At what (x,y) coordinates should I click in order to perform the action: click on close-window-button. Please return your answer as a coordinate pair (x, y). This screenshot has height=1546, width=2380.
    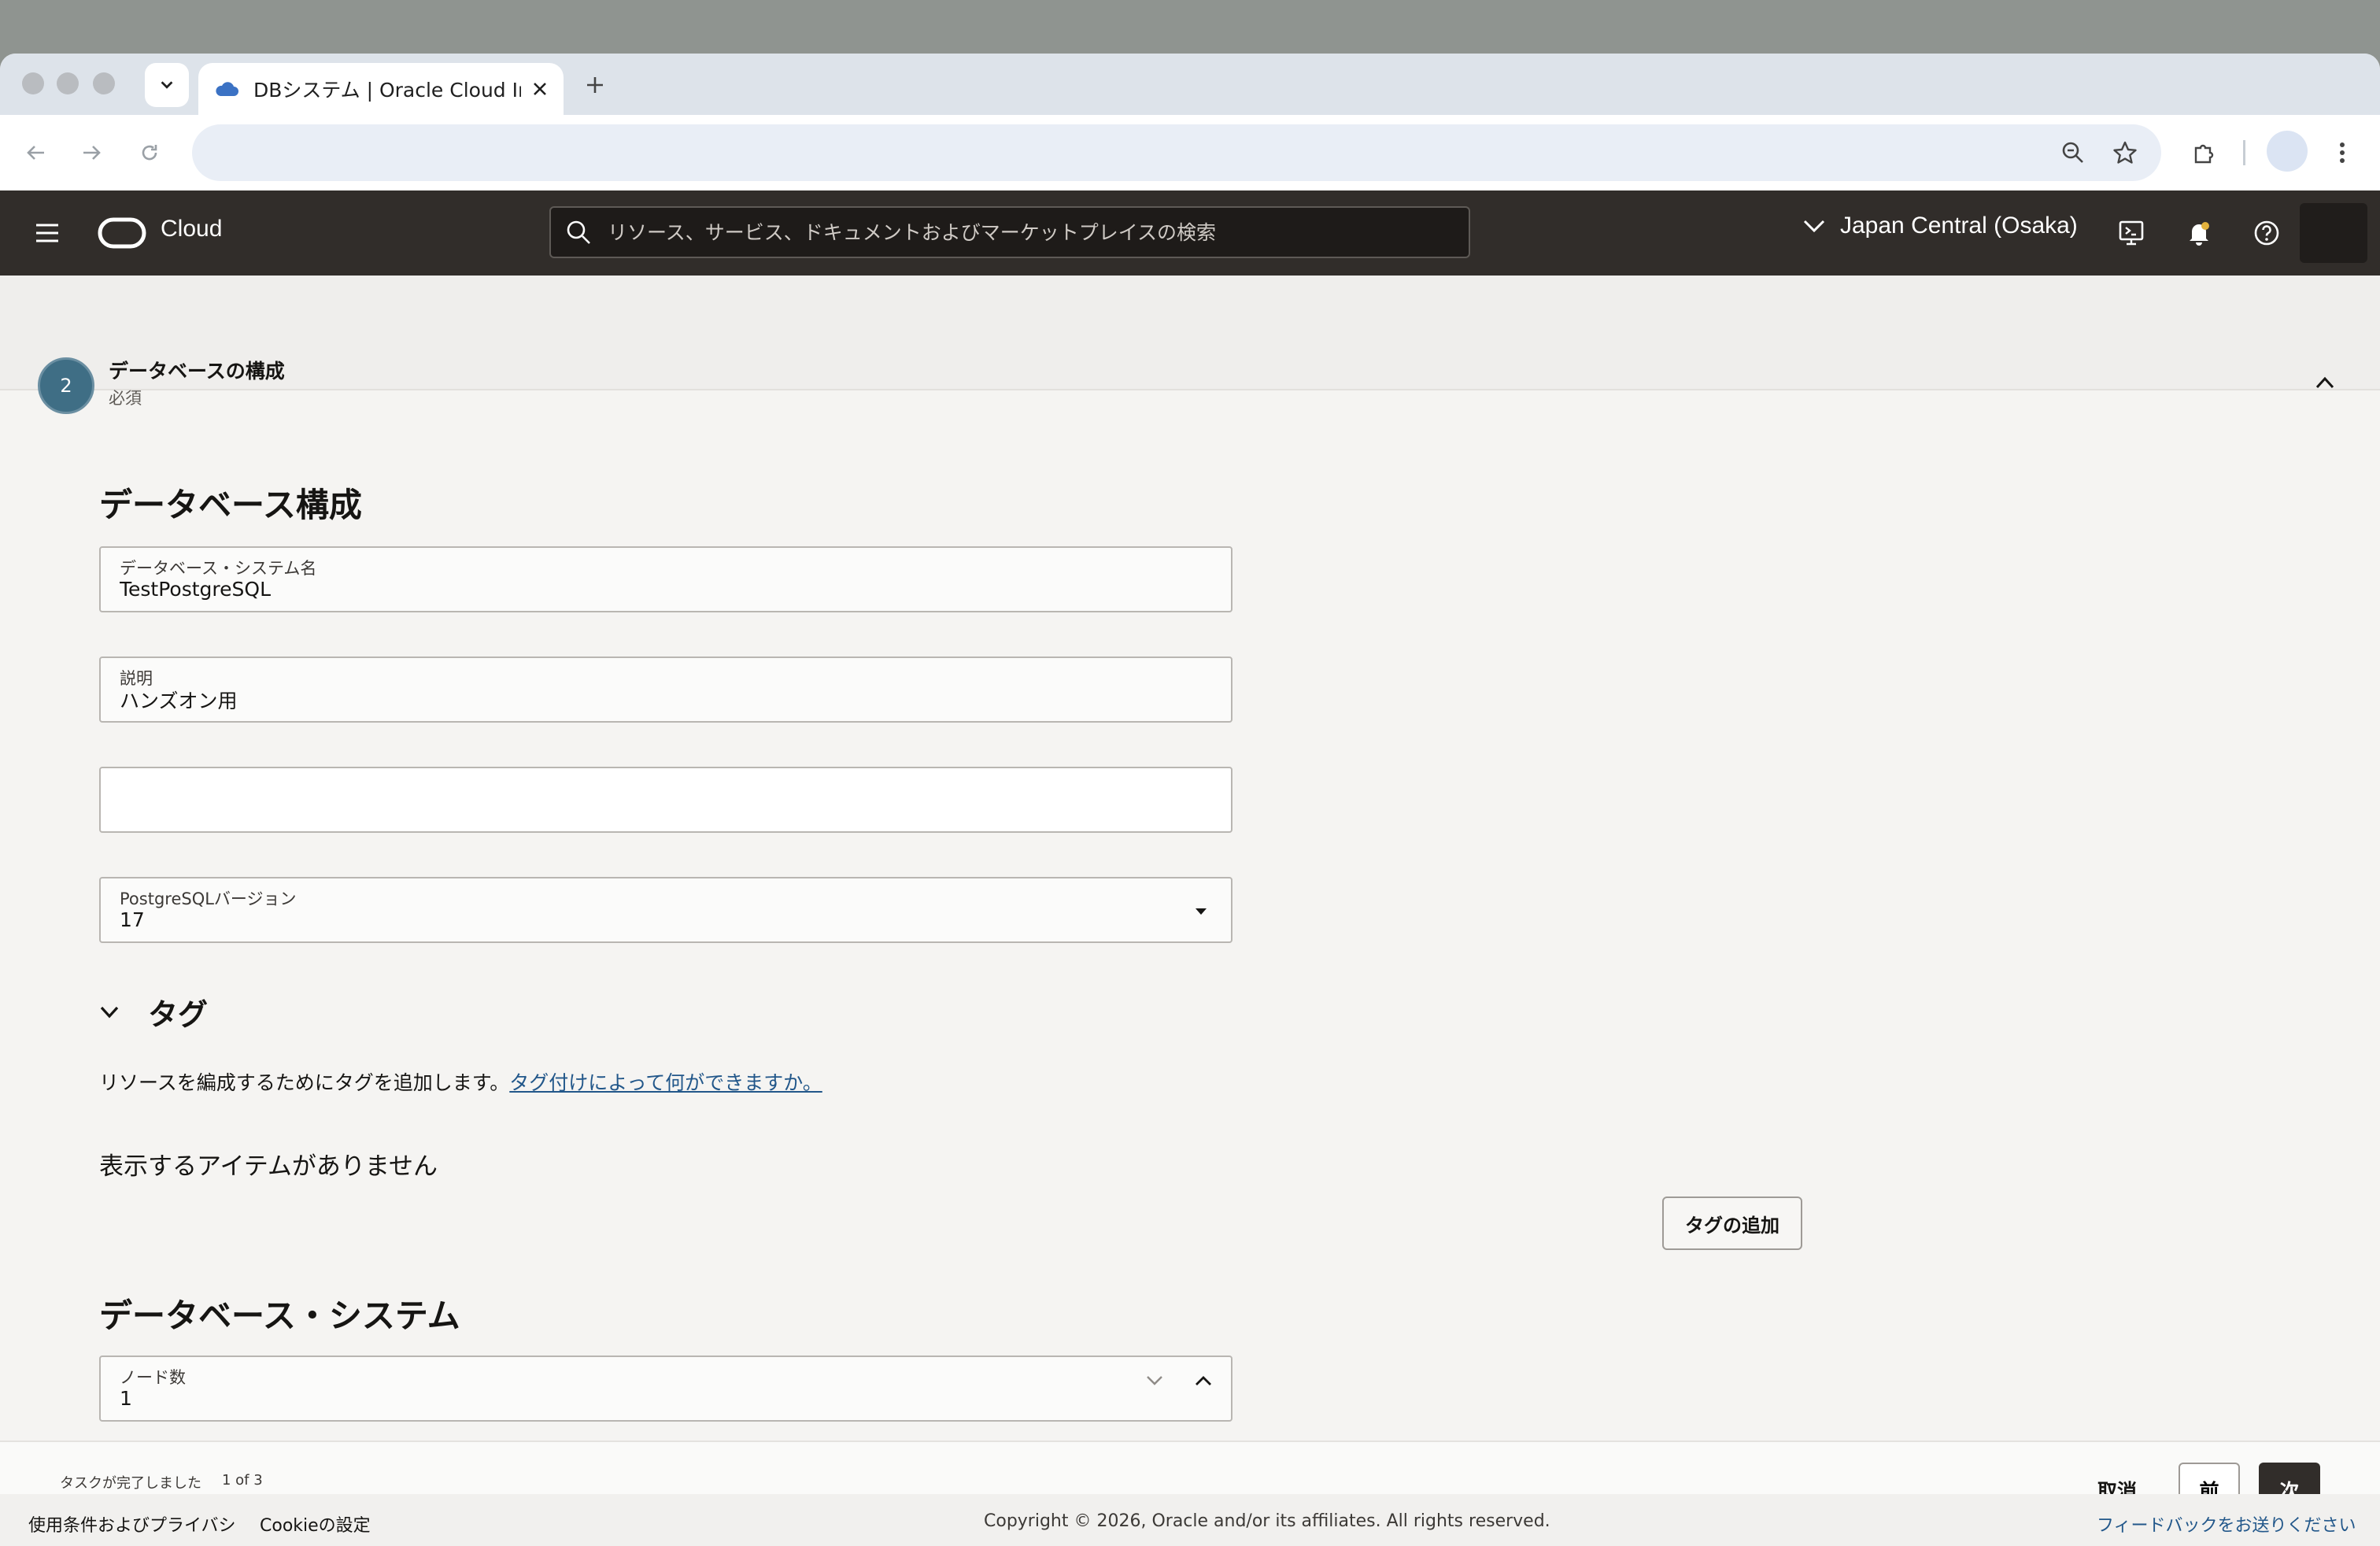
    Looking at the image, I should click on (33, 83).